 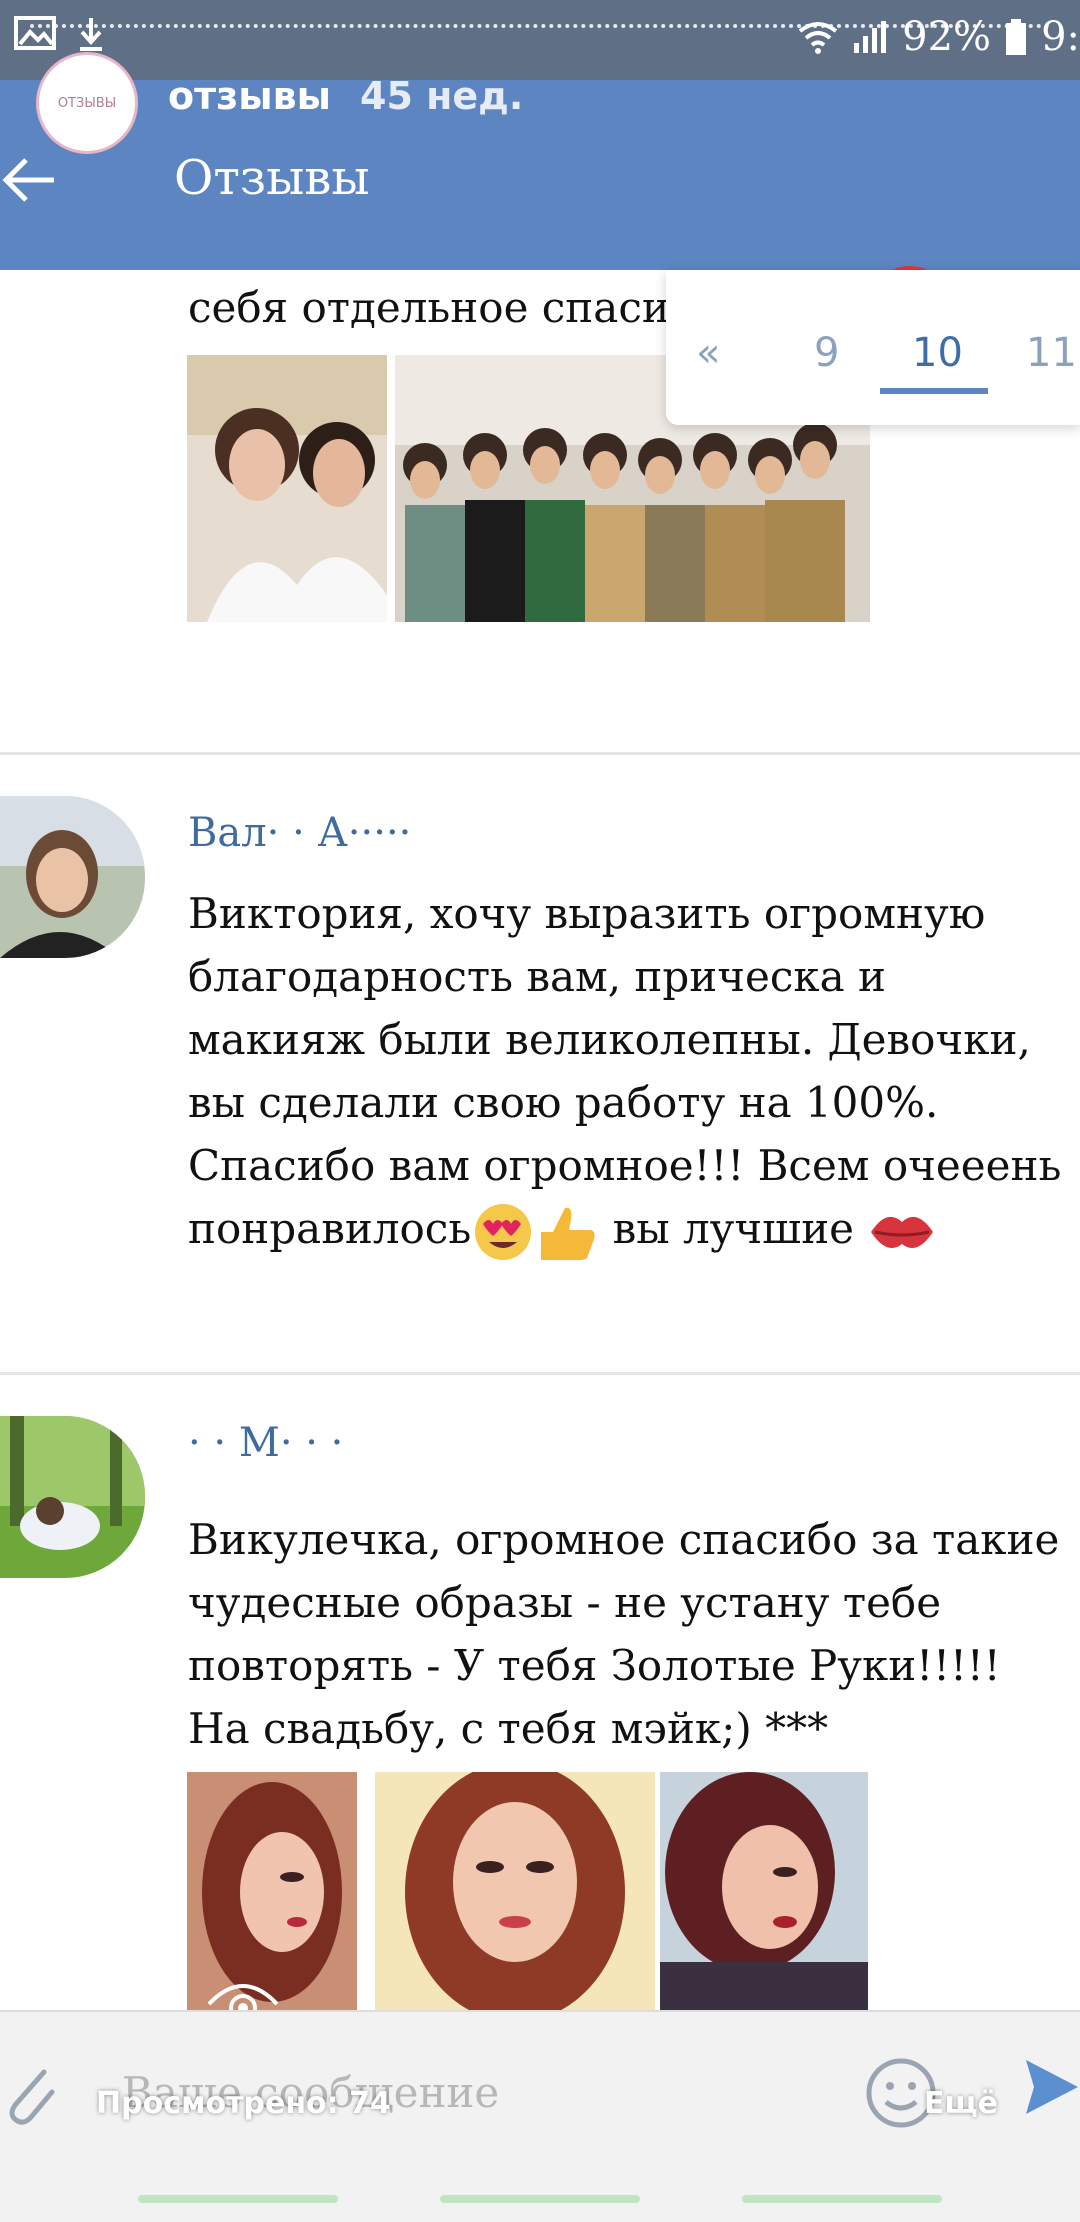 I want to click on pager-page-10: 10, so click(x=937, y=353).